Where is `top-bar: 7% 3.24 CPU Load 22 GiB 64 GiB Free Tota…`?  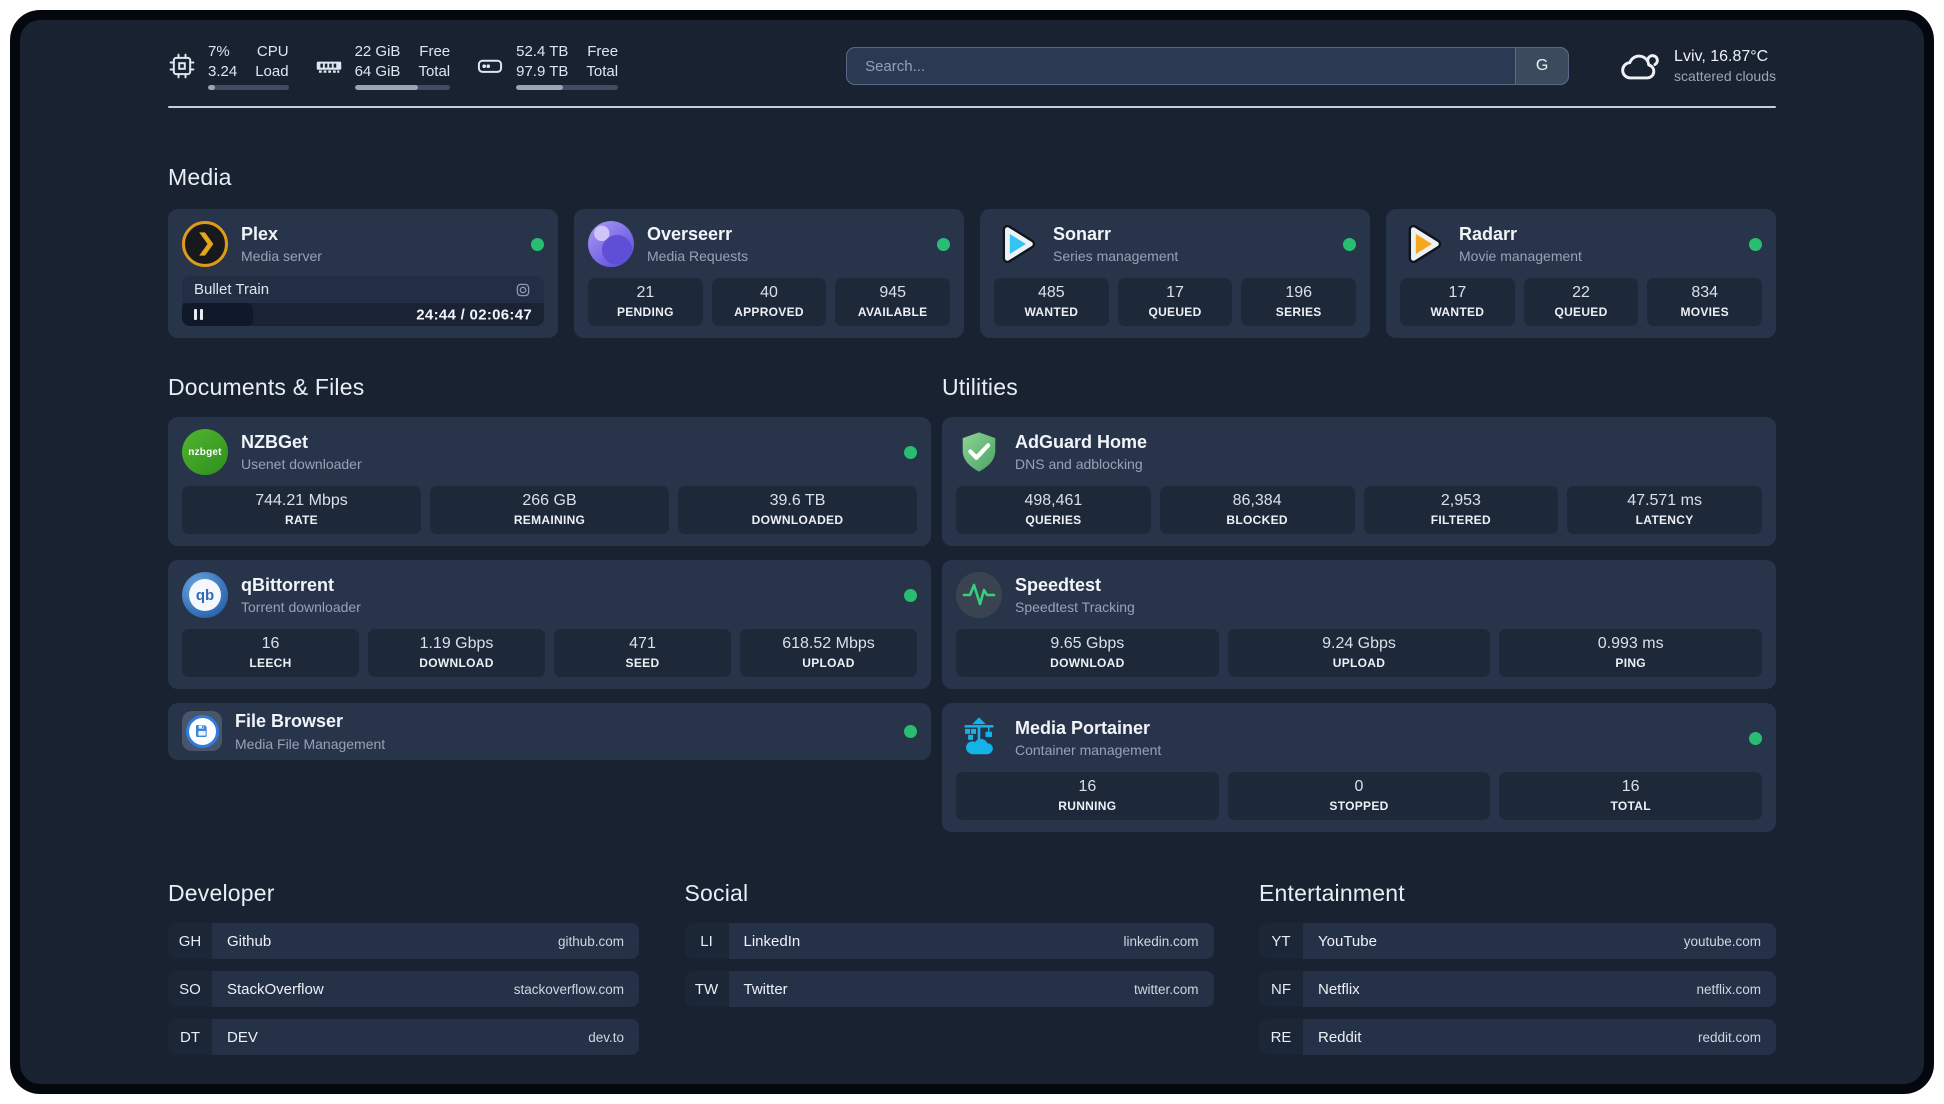 top-bar: 7% 3.24 CPU Load 22 GiB 64 GiB Free Tota… is located at coordinates (972, 66).